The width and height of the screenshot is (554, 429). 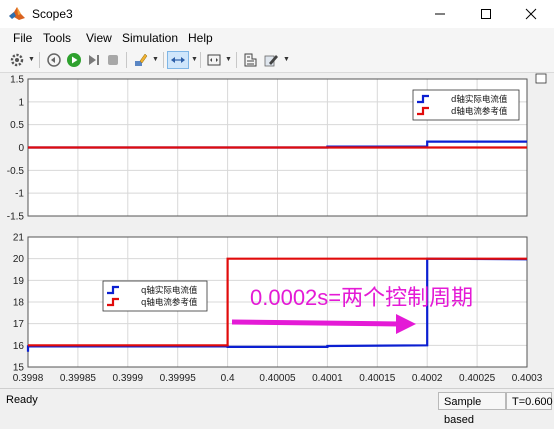 What do you see at coordinates (52, 14) in the screenshot?
I see `window-title: Scope3` at bounding box center [52, 14].